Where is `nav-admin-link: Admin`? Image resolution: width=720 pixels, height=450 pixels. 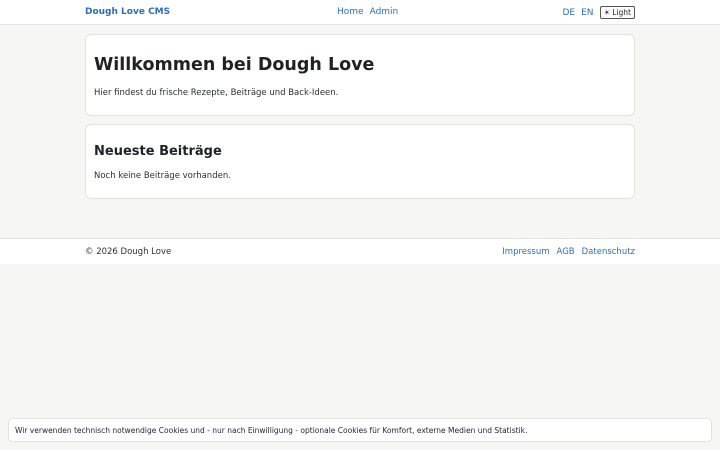 nav-admin-link: Admin is located at coordinates (384, 12).